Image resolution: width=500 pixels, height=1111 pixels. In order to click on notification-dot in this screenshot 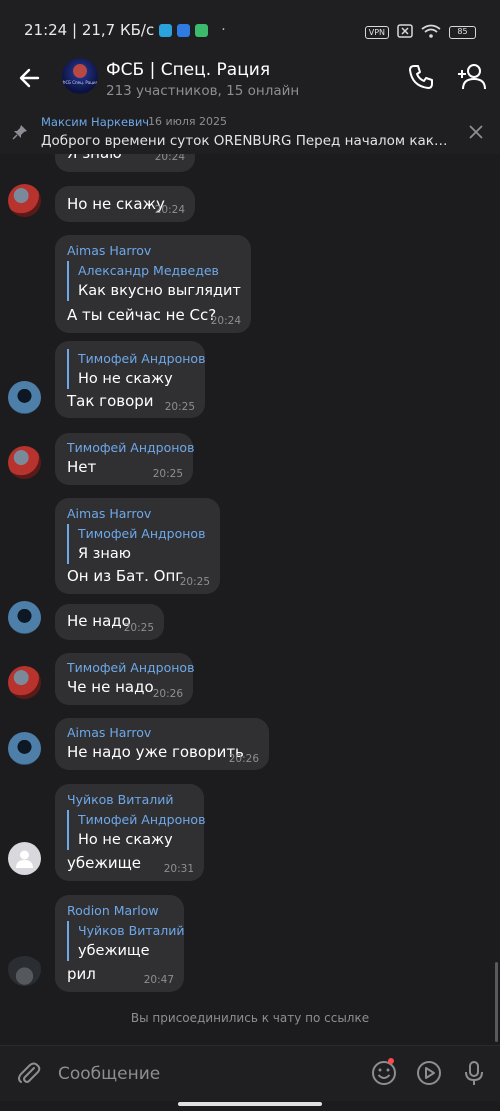, I will do `click(391, 1061)`.